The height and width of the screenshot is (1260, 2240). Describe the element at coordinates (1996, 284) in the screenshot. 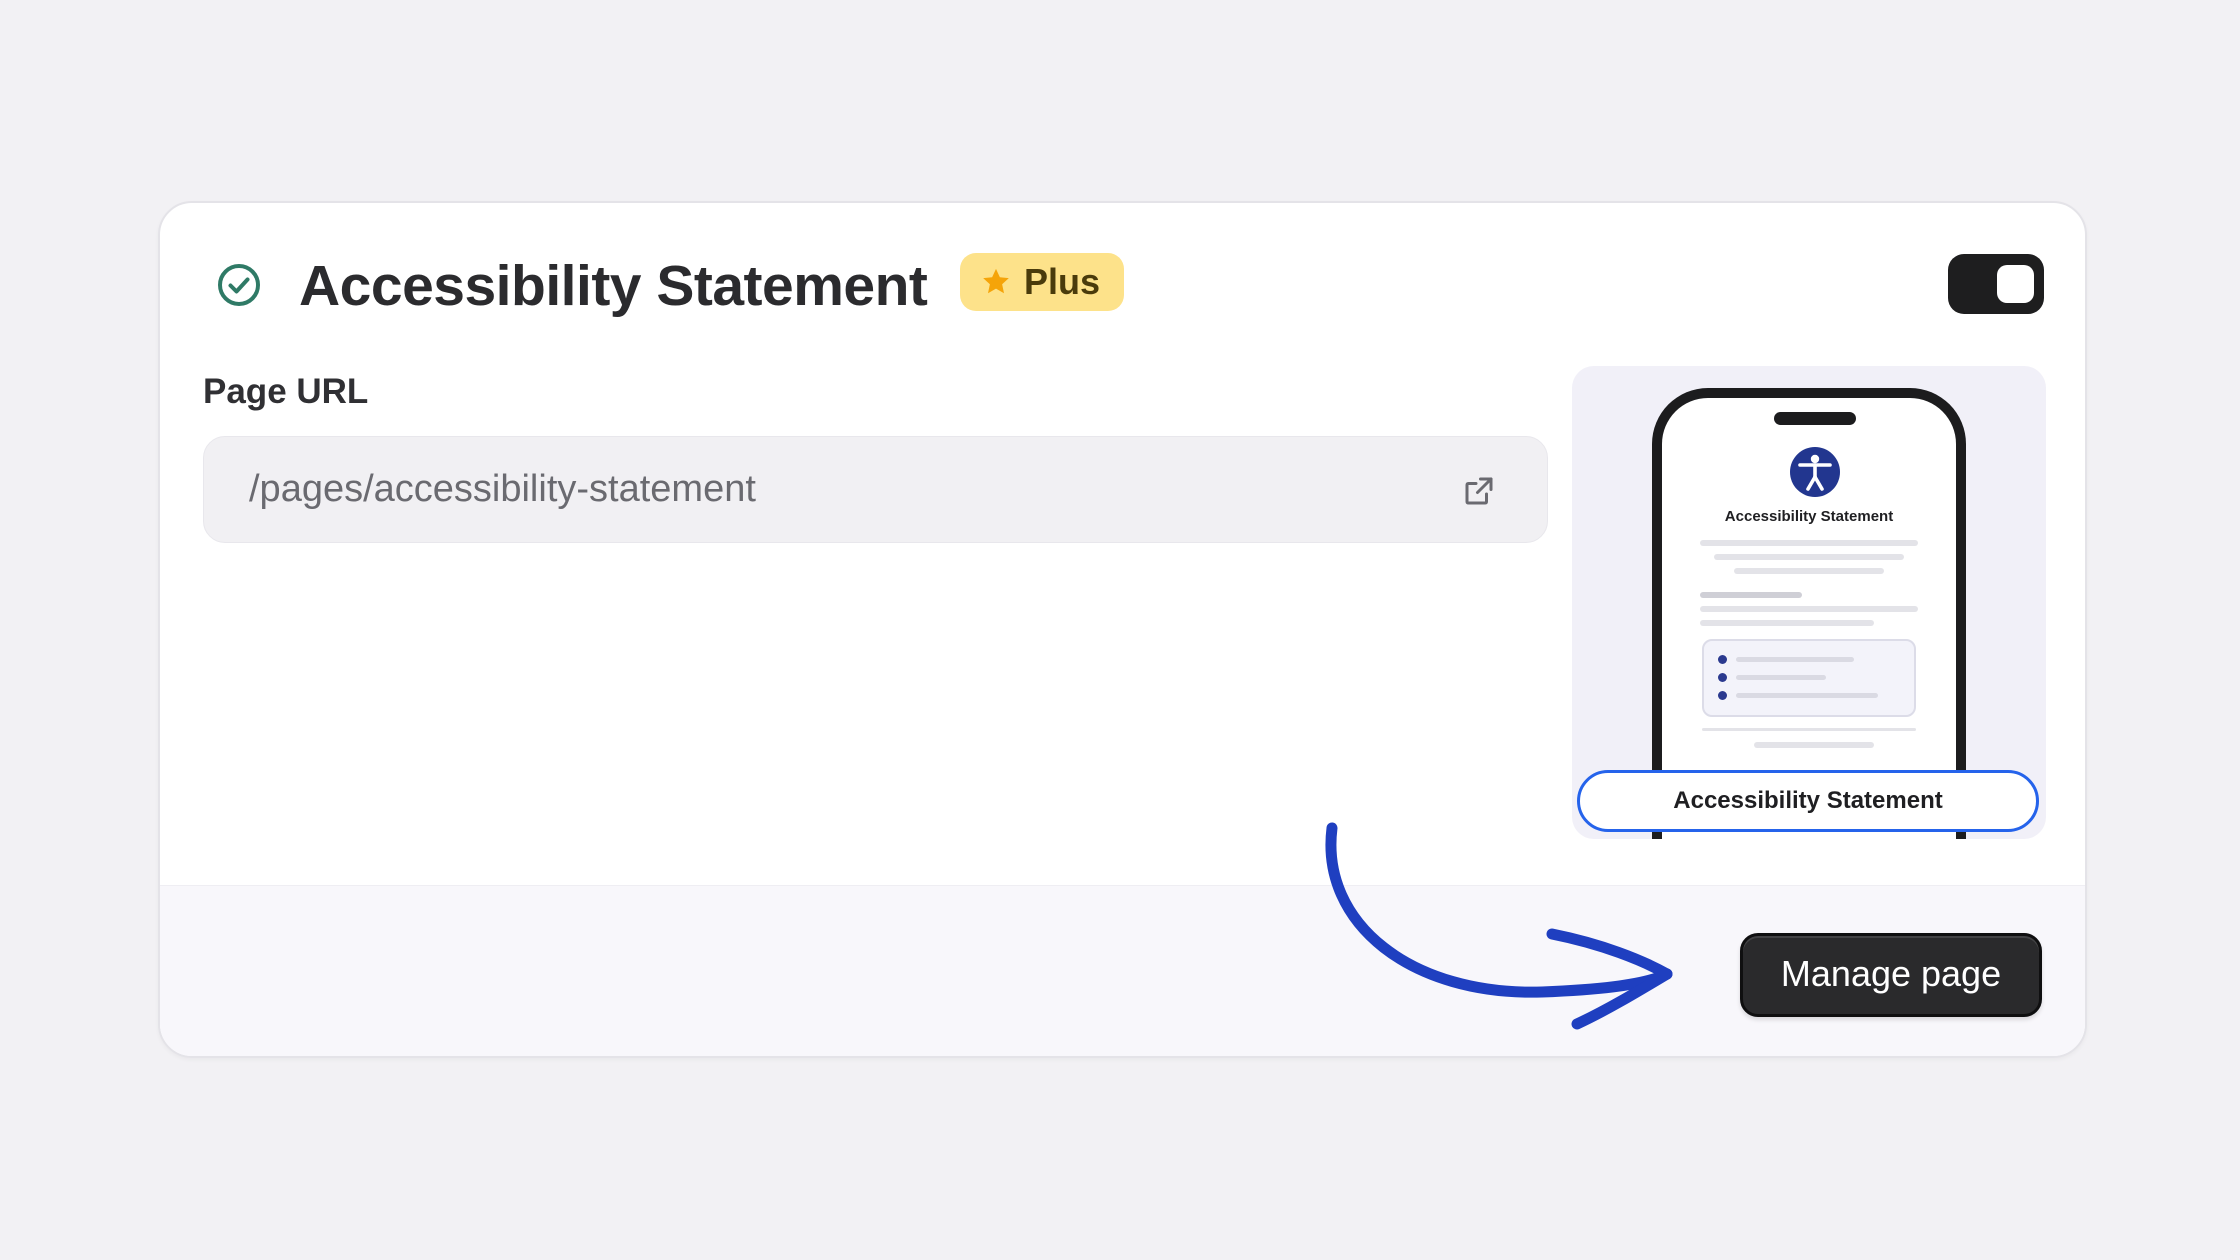

I see `enable-toggle` at that location.